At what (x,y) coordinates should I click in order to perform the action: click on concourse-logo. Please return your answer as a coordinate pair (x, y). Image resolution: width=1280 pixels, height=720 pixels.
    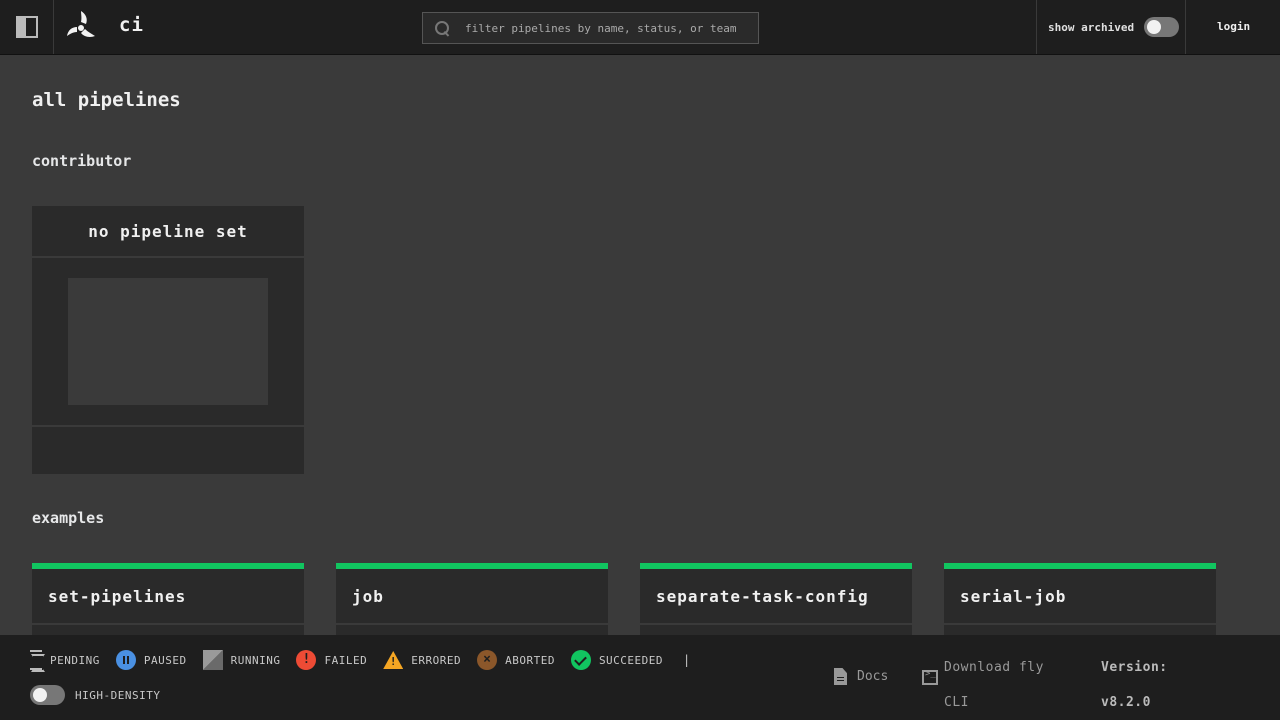
    Looking at the image, I should click on (81, 27).